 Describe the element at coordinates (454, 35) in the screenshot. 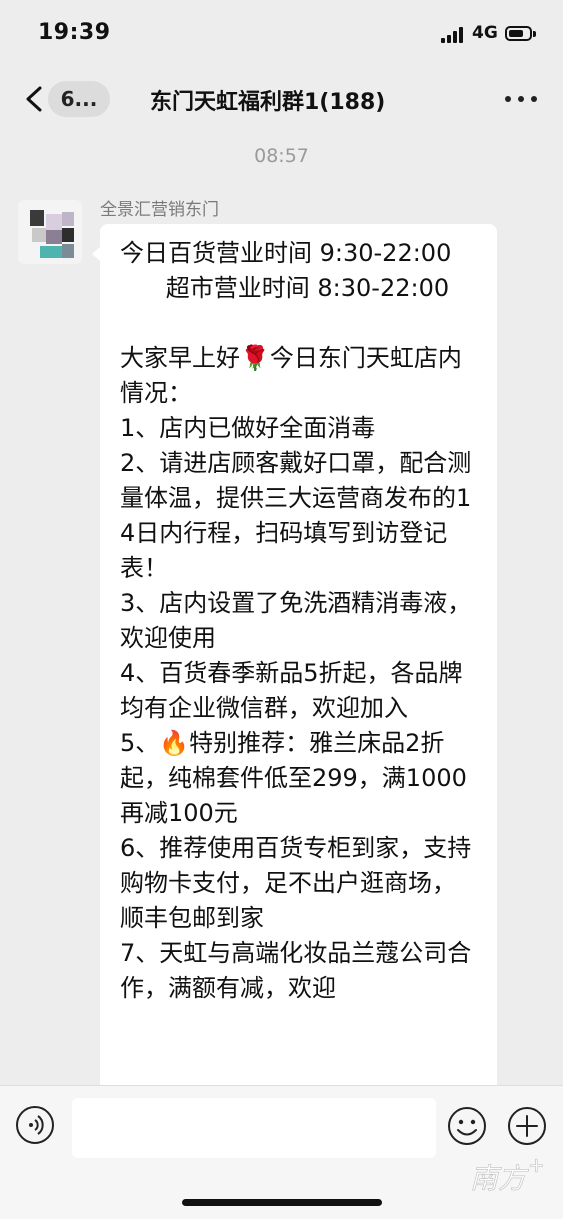

I see `signal-icon` at that location.